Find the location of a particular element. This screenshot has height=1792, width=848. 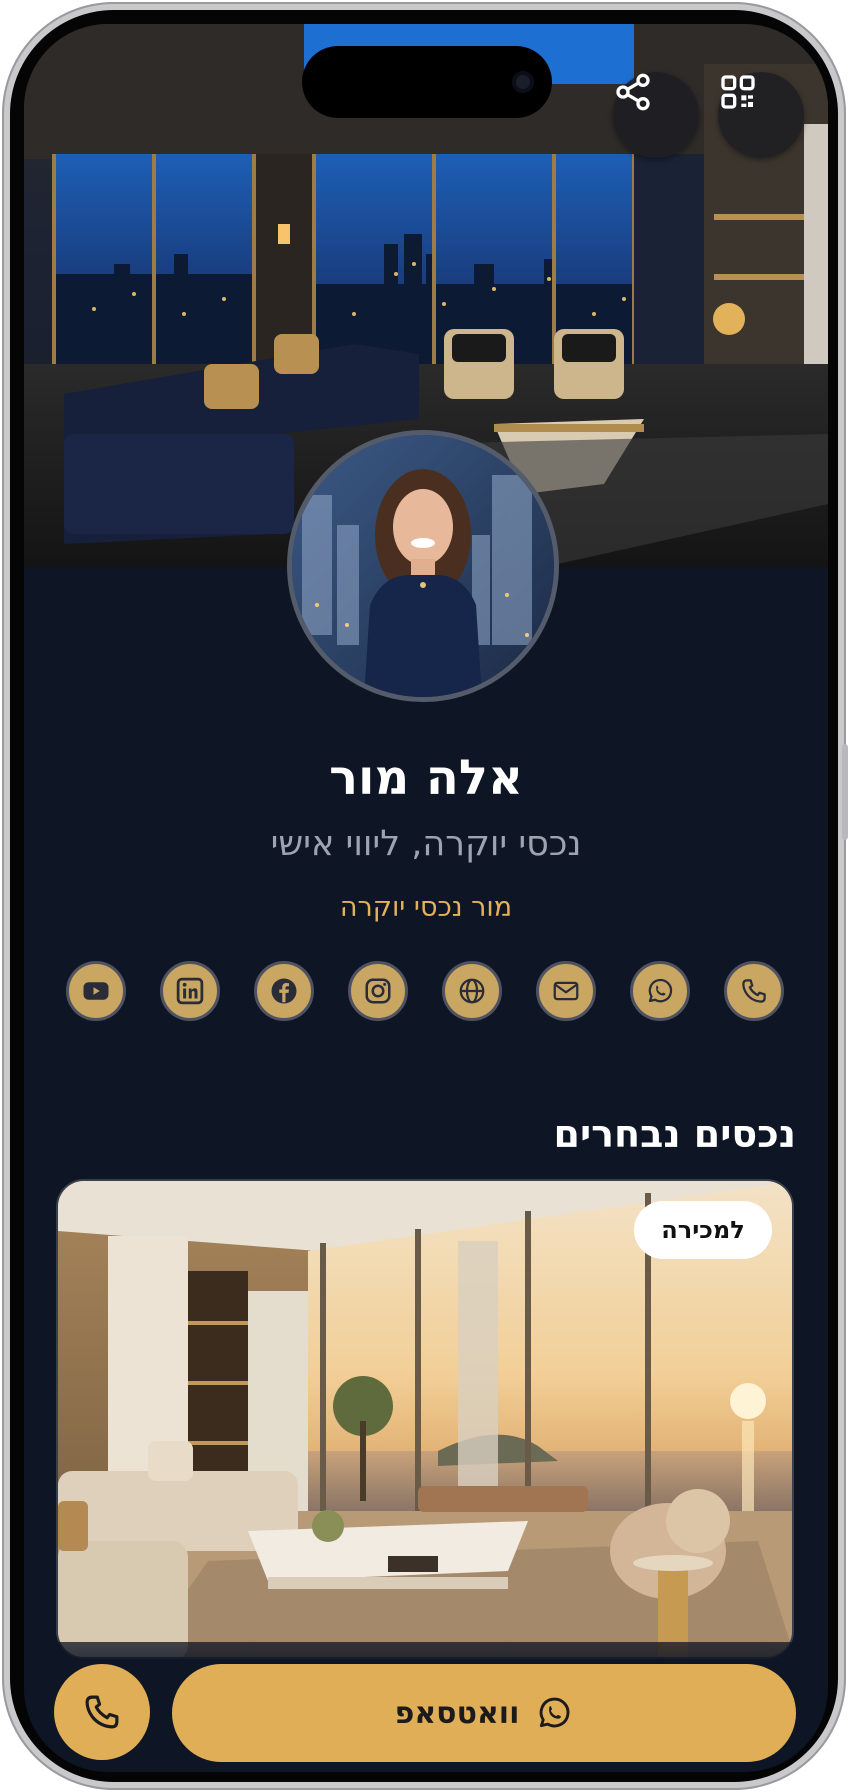

share-button is located at coordinates (656, 115).